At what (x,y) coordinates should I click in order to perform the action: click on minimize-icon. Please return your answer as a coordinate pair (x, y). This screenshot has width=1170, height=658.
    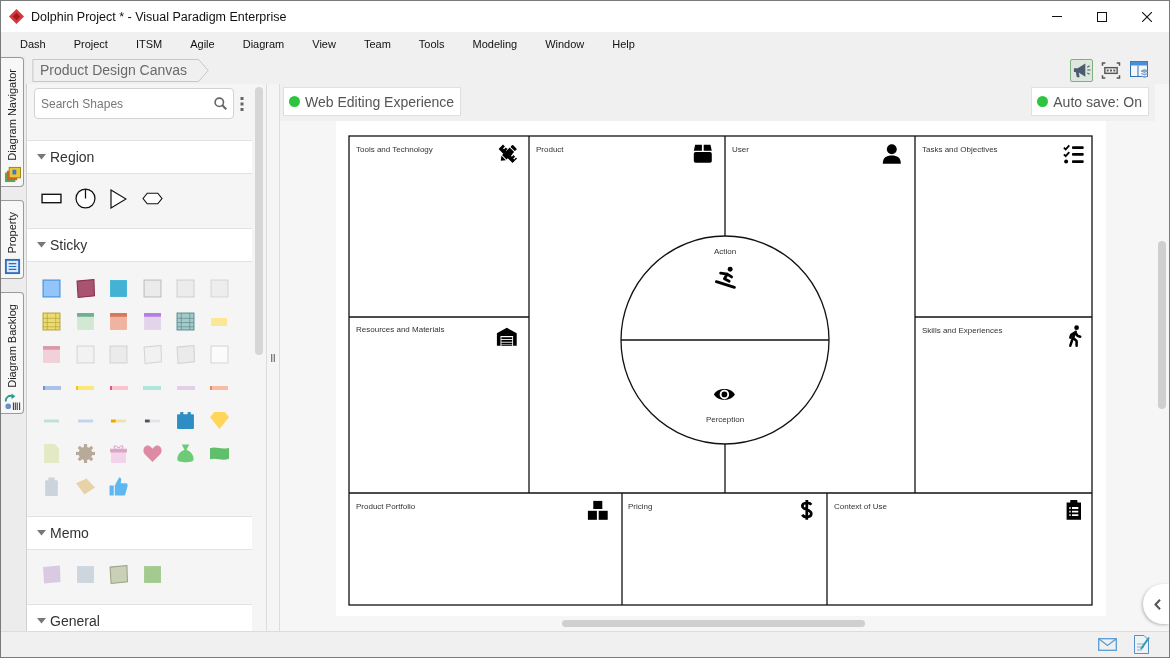
    Looking at the image, I should click on (1056, 16).